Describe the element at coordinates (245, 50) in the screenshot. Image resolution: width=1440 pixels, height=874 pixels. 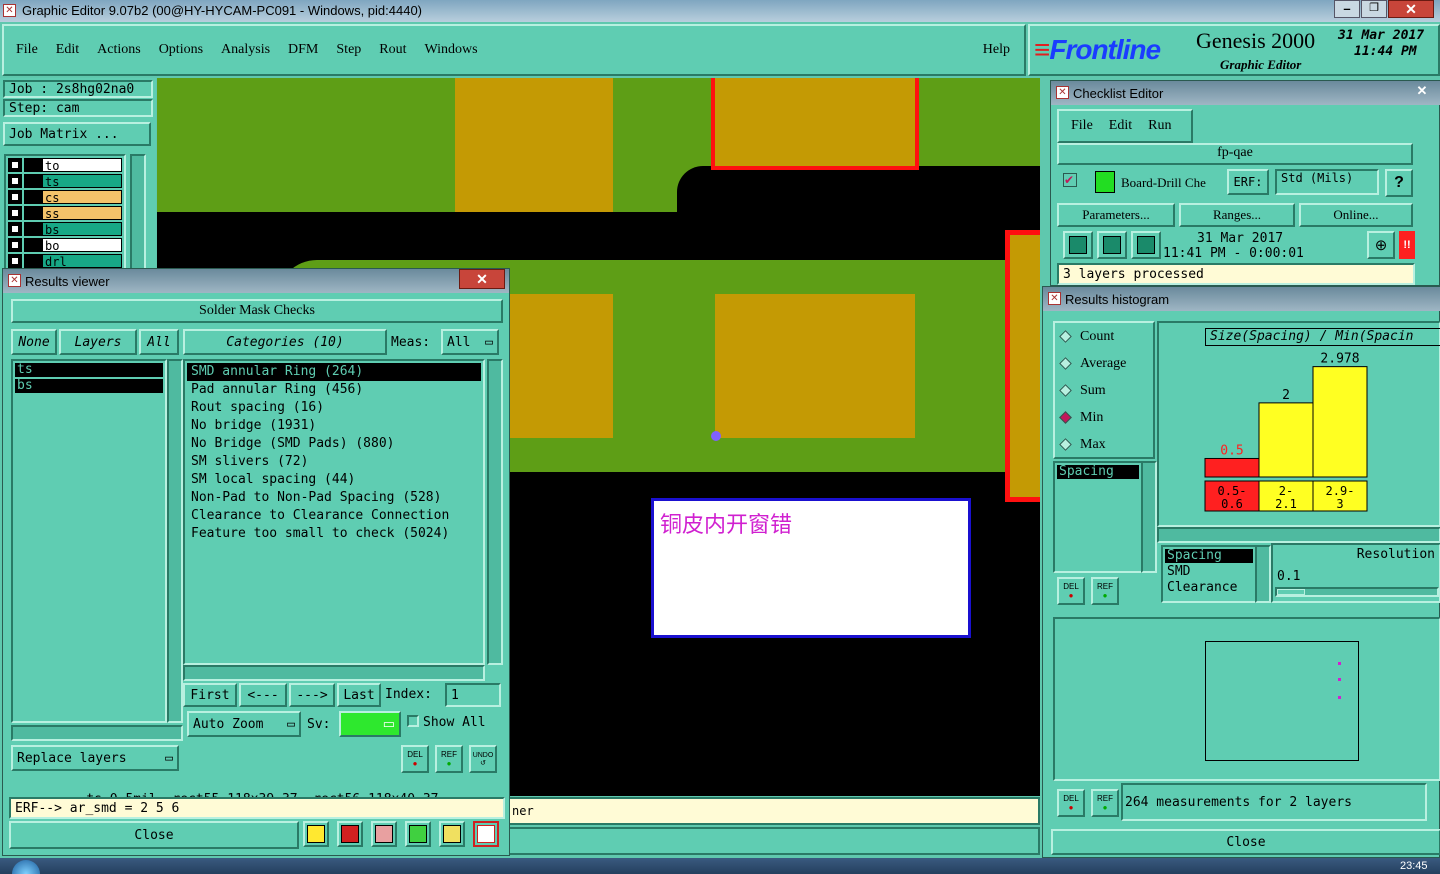
I see `menu-analysis: Analysis` at that location.